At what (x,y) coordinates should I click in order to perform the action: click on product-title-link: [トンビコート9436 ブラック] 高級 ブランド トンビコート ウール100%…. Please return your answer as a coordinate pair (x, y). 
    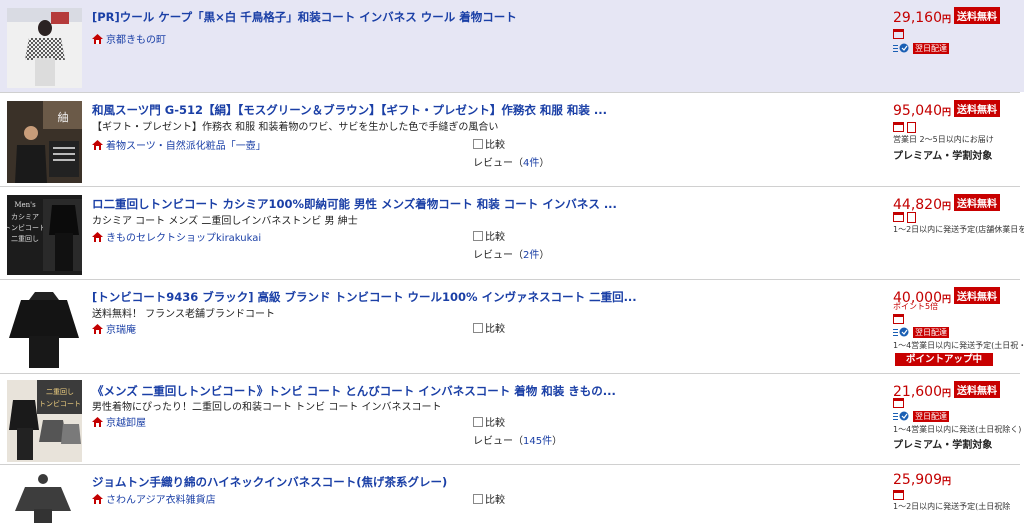
    Looking at the image, I should click on (364, 297).